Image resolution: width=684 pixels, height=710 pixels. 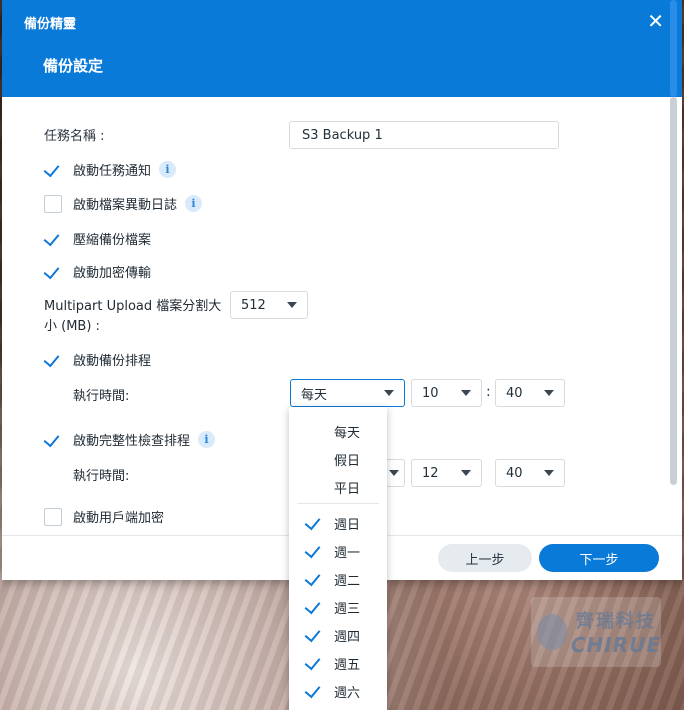 I want to click on option-holiday: 假日, so click(x=338, y=459).